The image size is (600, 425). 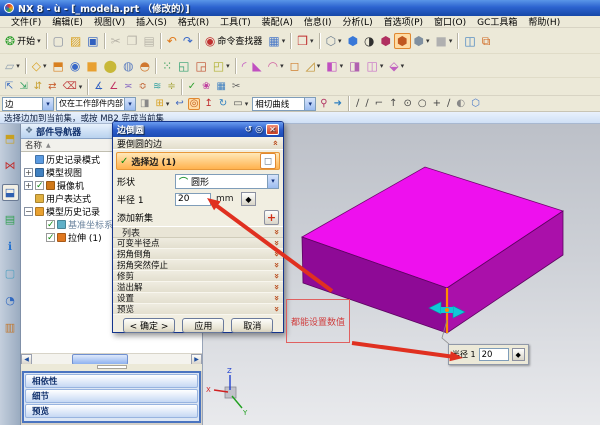 What do you see at coordinates (375, 66) in the screenshot?
I see `sew-button: ◫ ▾` at bounding box center [375, 66].